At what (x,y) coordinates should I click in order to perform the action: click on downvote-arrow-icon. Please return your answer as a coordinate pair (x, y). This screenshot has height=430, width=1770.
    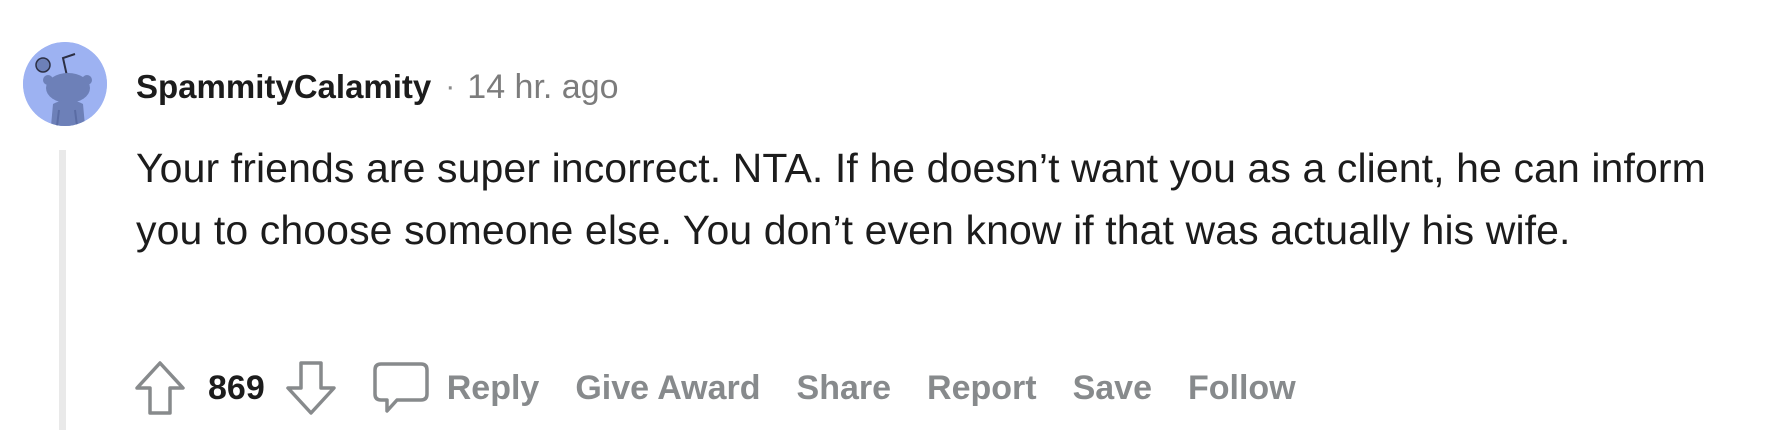
    Looking at the image, I should click on (310, 388).